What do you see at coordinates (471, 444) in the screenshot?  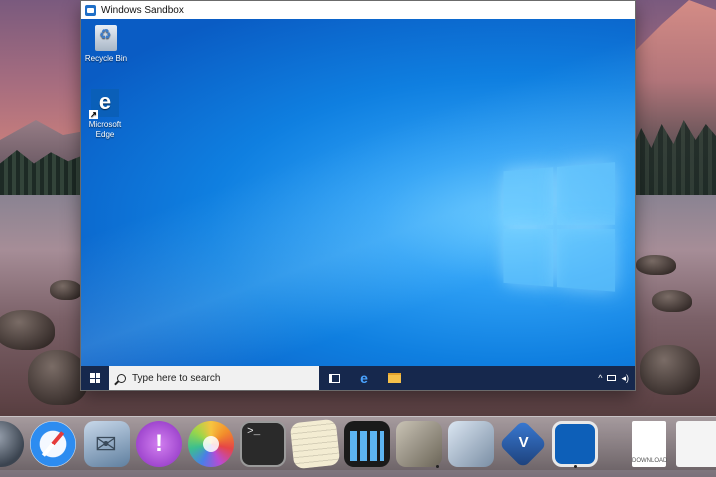 I see `preview-icon` at bounding box center [471, 444].